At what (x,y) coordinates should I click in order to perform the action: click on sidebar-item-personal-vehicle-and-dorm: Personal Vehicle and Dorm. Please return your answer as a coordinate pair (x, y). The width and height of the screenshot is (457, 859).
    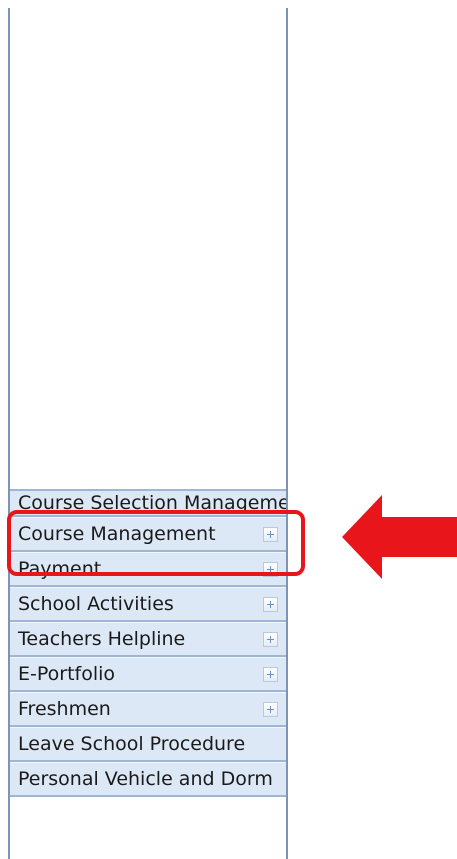
    Looking at the image, I should click on (148, 779).